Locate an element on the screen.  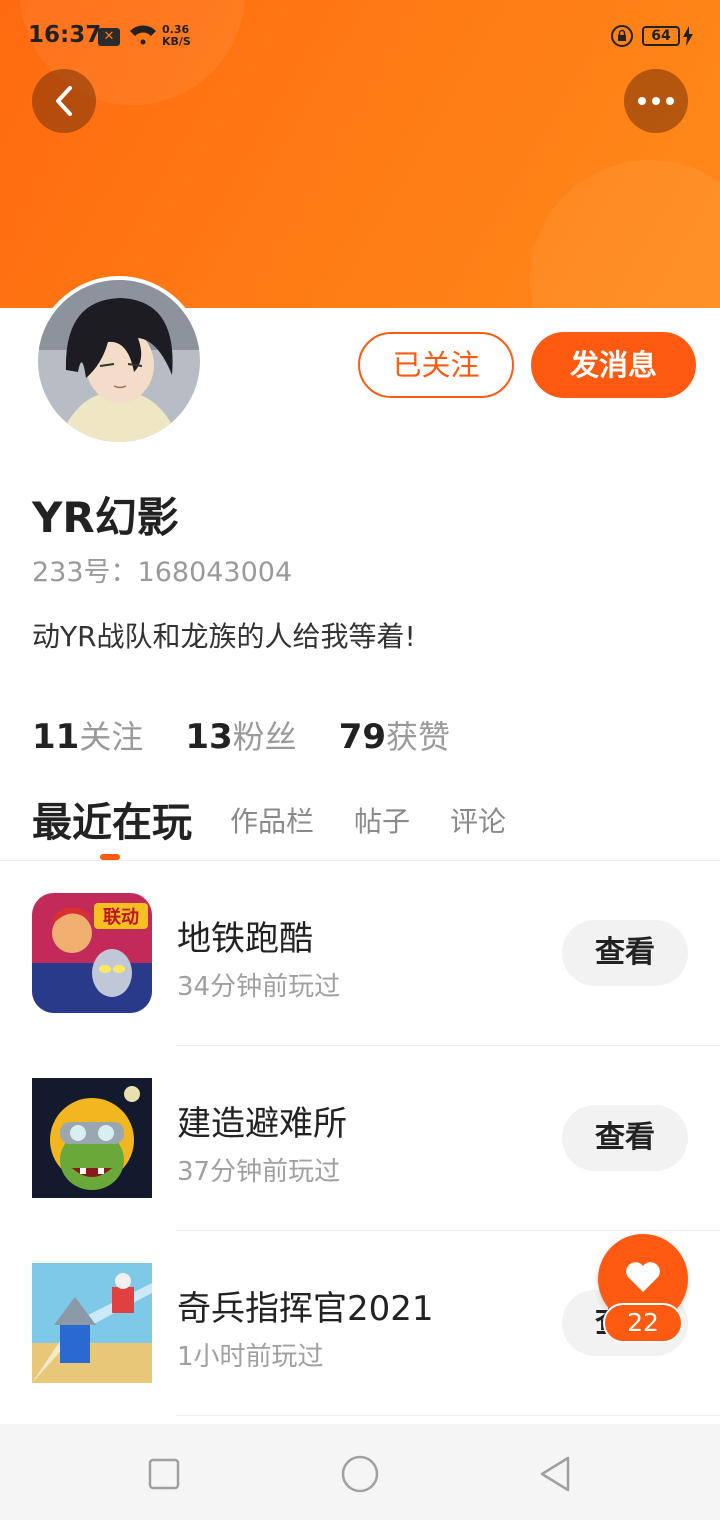
stat-likes: 79获赞 is located at coordinates (394, 735).